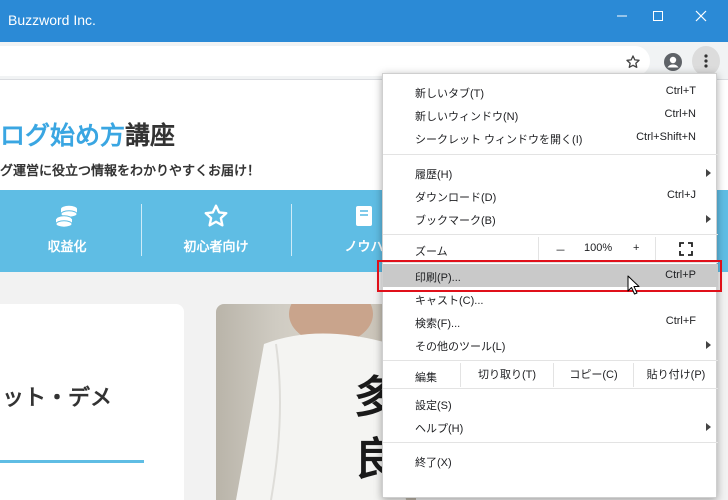 The width and height of the screenshot is (728, 500). I want to click on article-card: ット・デメ, so click(92, 402).